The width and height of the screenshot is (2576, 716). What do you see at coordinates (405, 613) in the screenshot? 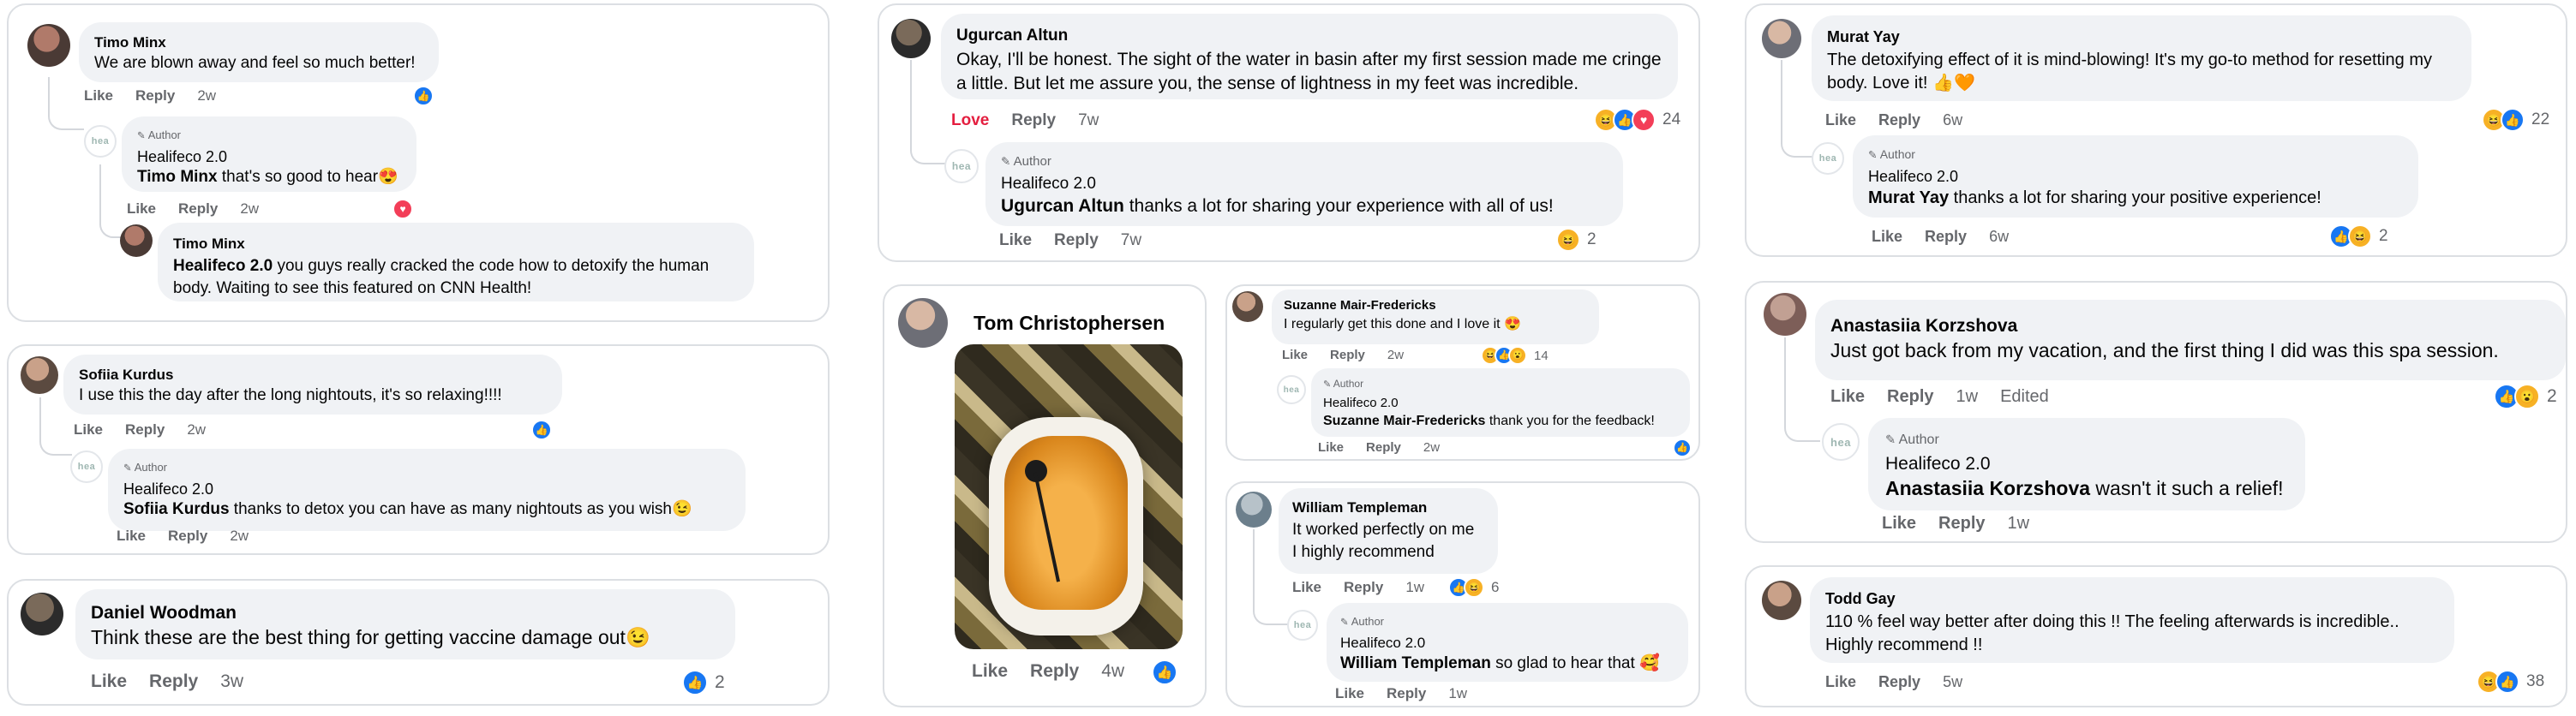
I see `commenter-name: Daniel Woodman` at bounding box center [405, 613].